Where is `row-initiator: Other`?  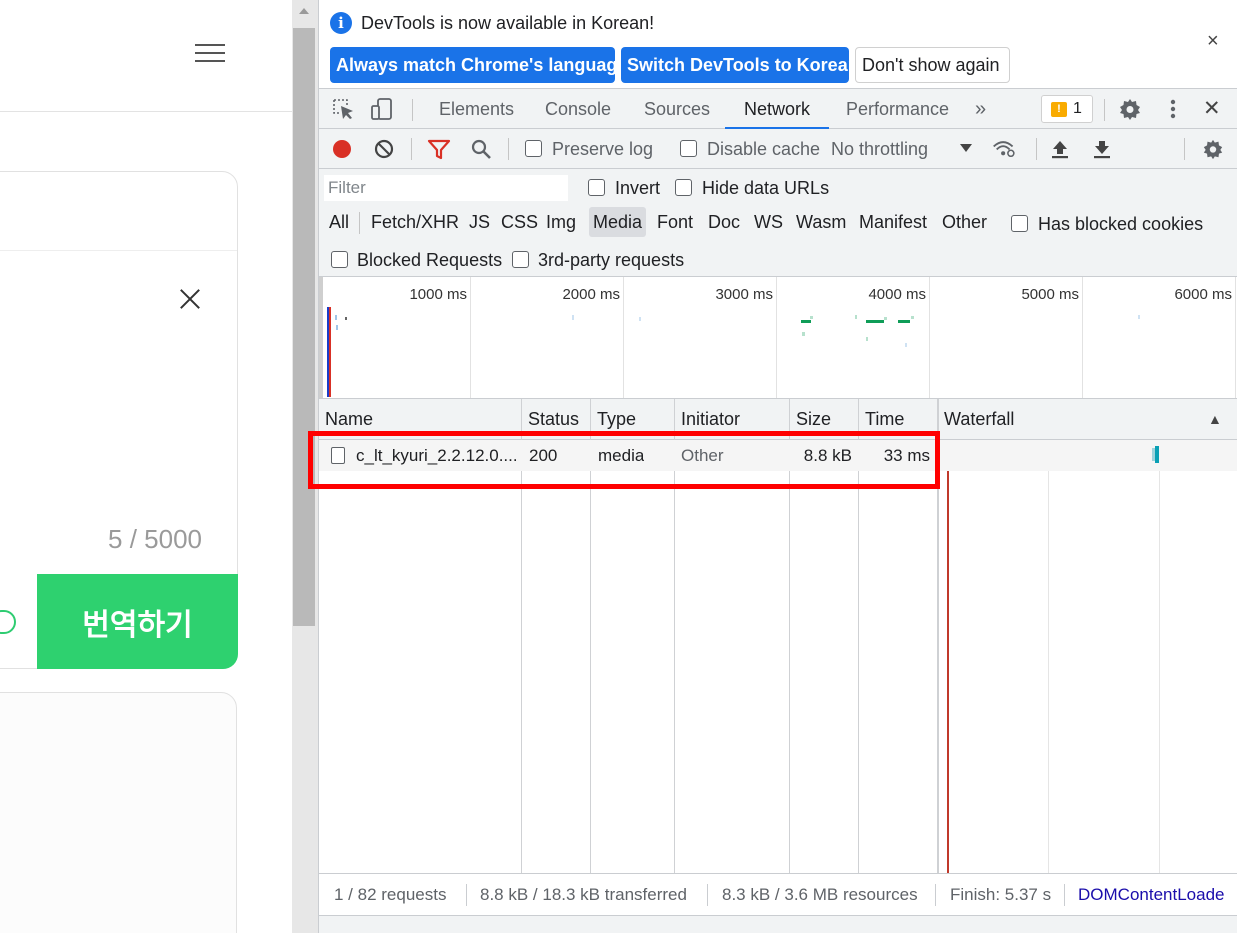
row-initiator: Other is located at coordinates (702, 455).